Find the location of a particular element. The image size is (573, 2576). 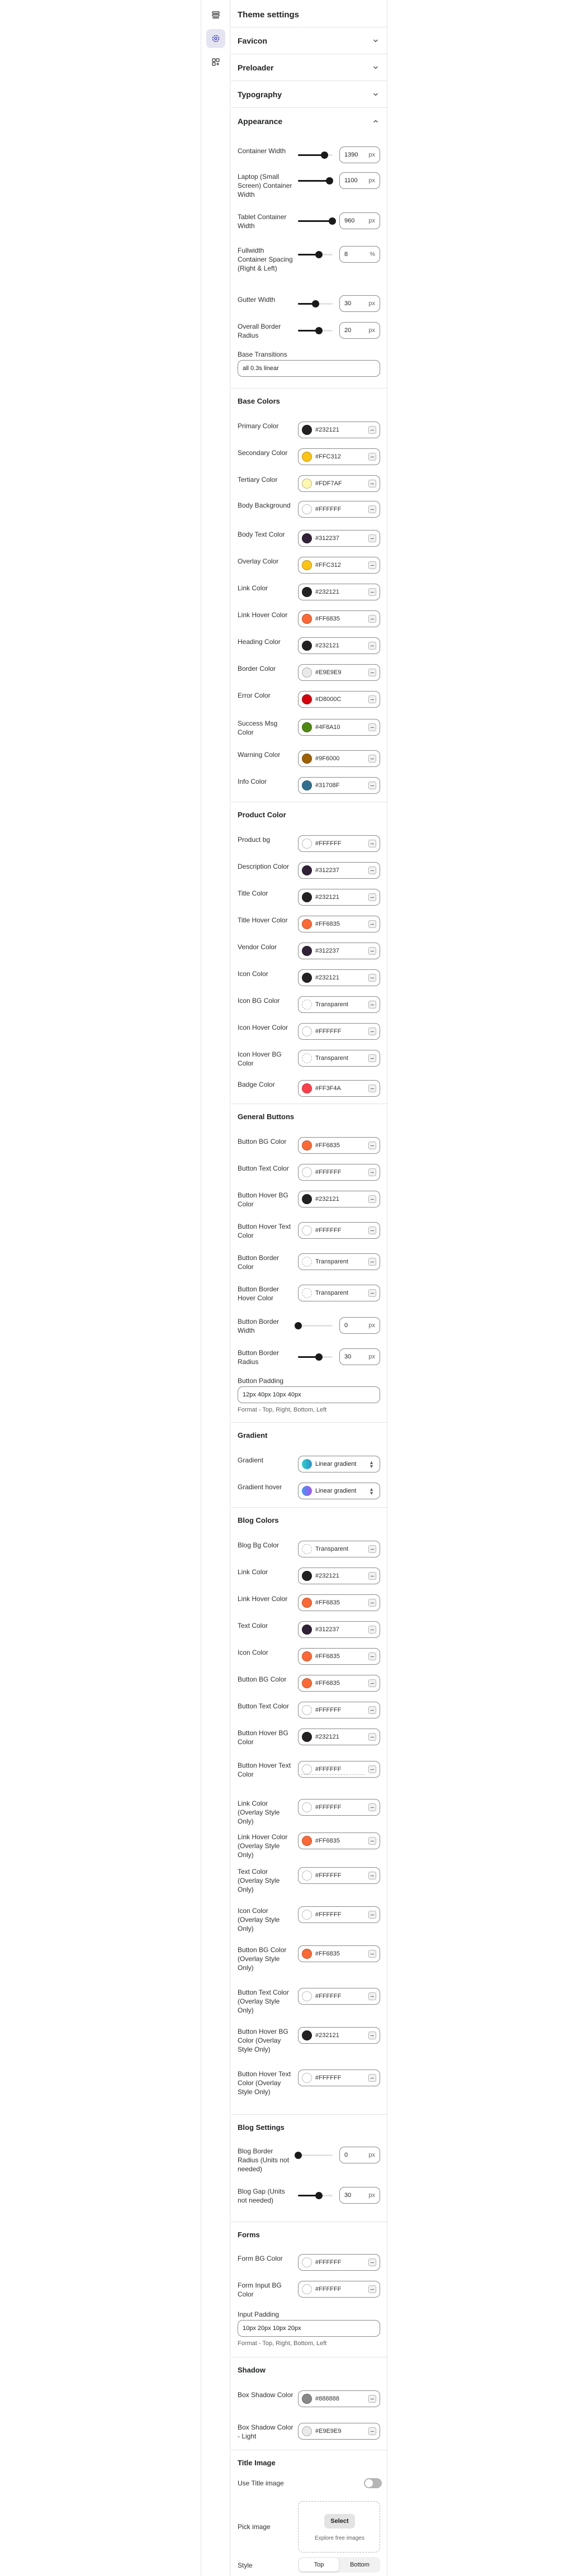

accordion-appearance: Appearance is located at coordinates (309, 120).